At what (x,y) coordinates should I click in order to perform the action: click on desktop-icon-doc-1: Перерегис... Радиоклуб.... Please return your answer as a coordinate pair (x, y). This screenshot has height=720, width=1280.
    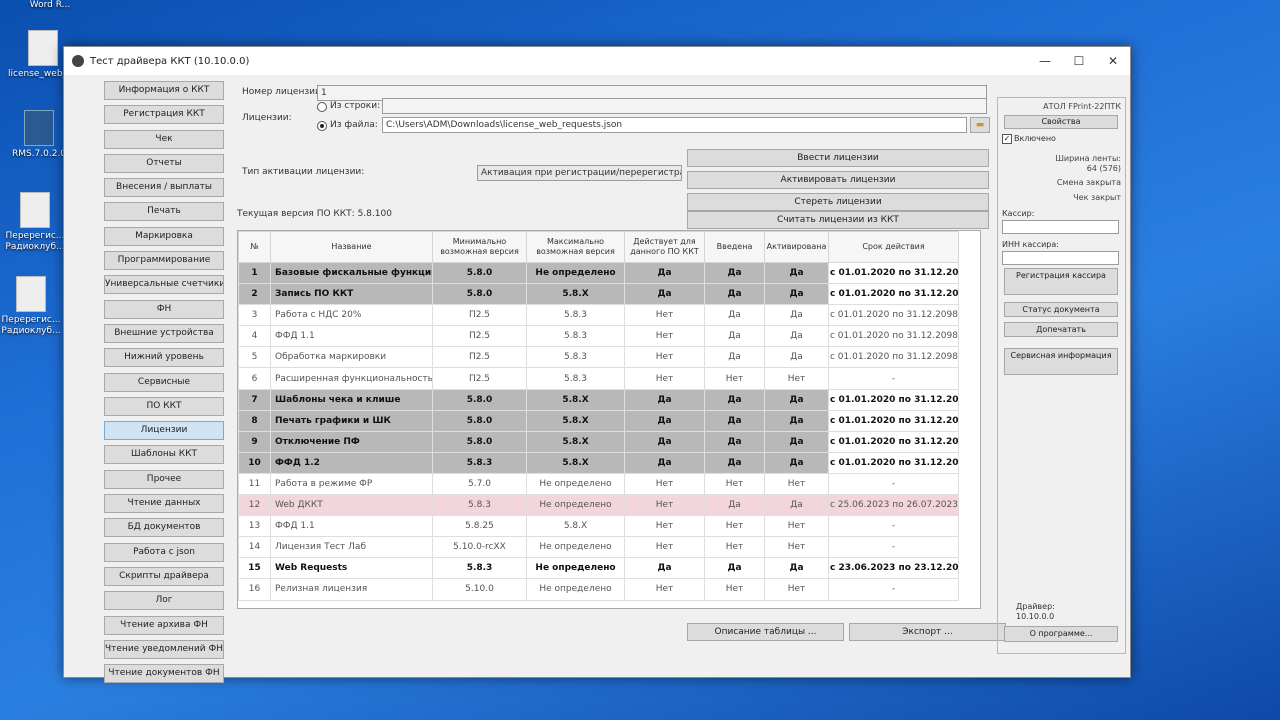
    Looking at the image, I should click on (35, 222).